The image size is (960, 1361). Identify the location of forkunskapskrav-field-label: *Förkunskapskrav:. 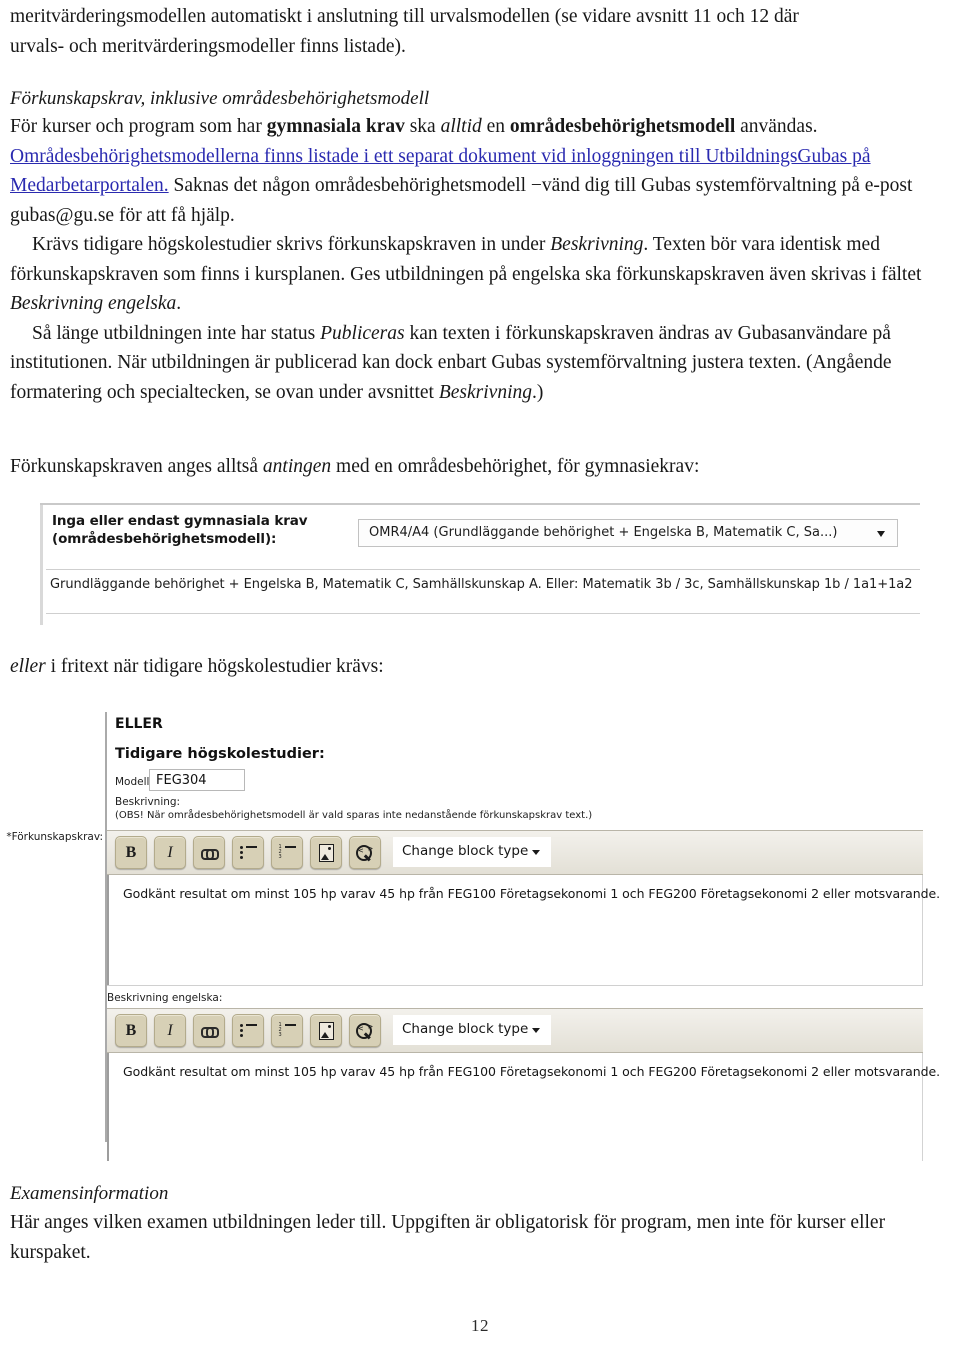
(54, 837).